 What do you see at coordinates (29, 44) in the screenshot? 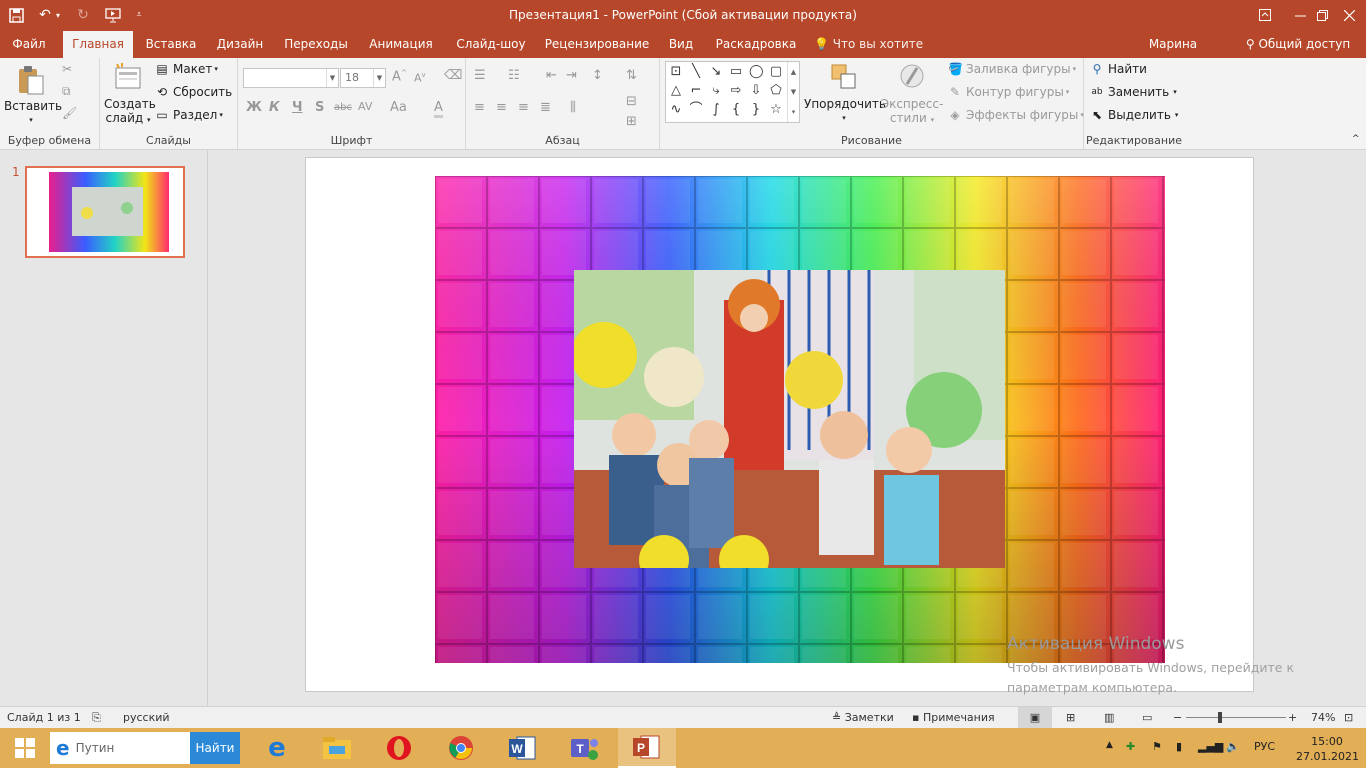
I see `tab-file: Файл` at bounding box center [29, 44].